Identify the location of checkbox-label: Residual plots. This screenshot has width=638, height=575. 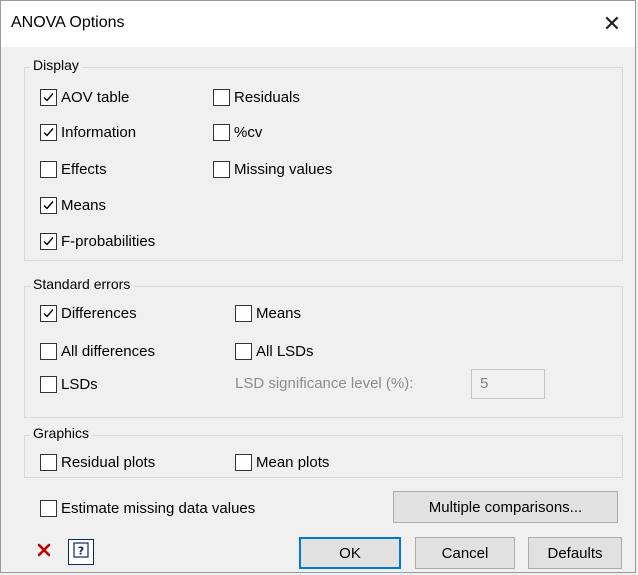
(108, 462).